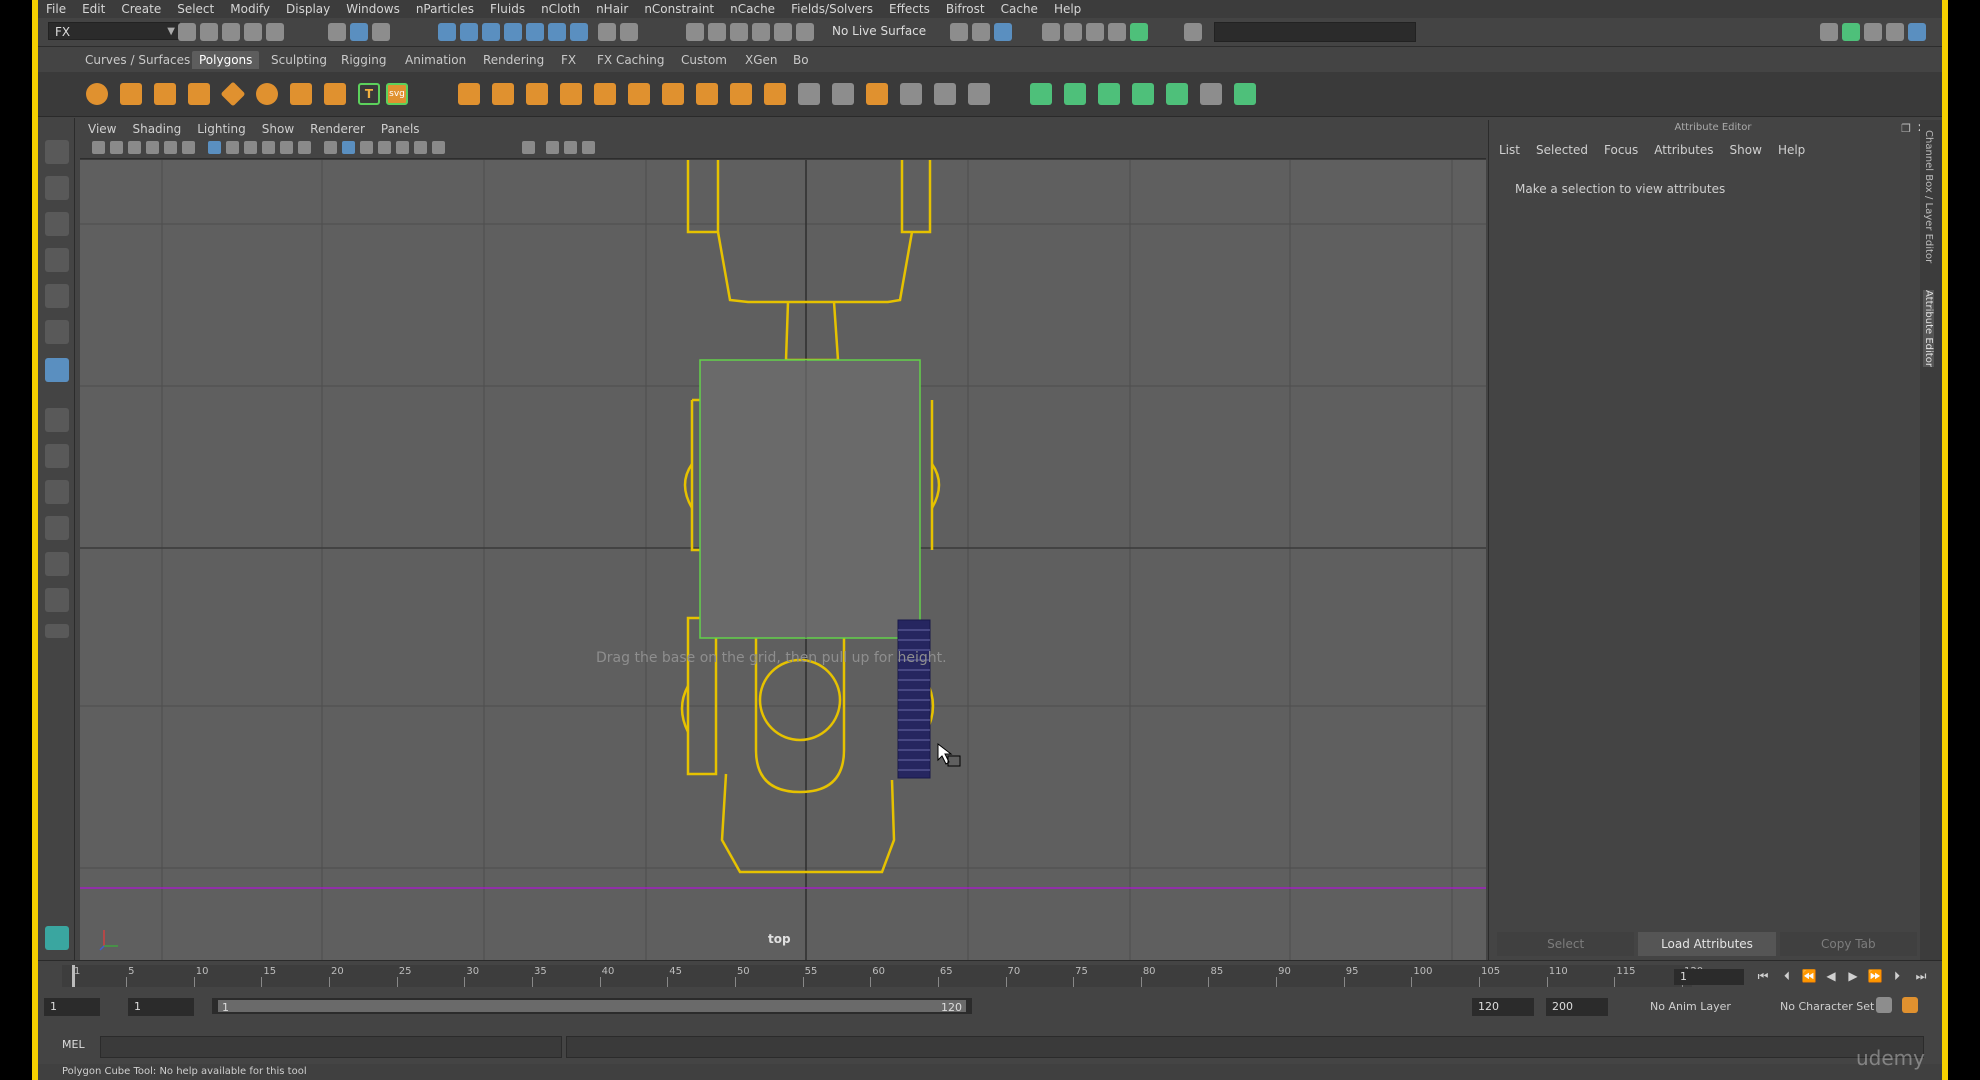 Image resolution: width=1980 pixels, height=1080 pixels. What do you see at coordinates (552, 147) in the screenshot?
I see `xray-icon` at bounding box center [552, 147].